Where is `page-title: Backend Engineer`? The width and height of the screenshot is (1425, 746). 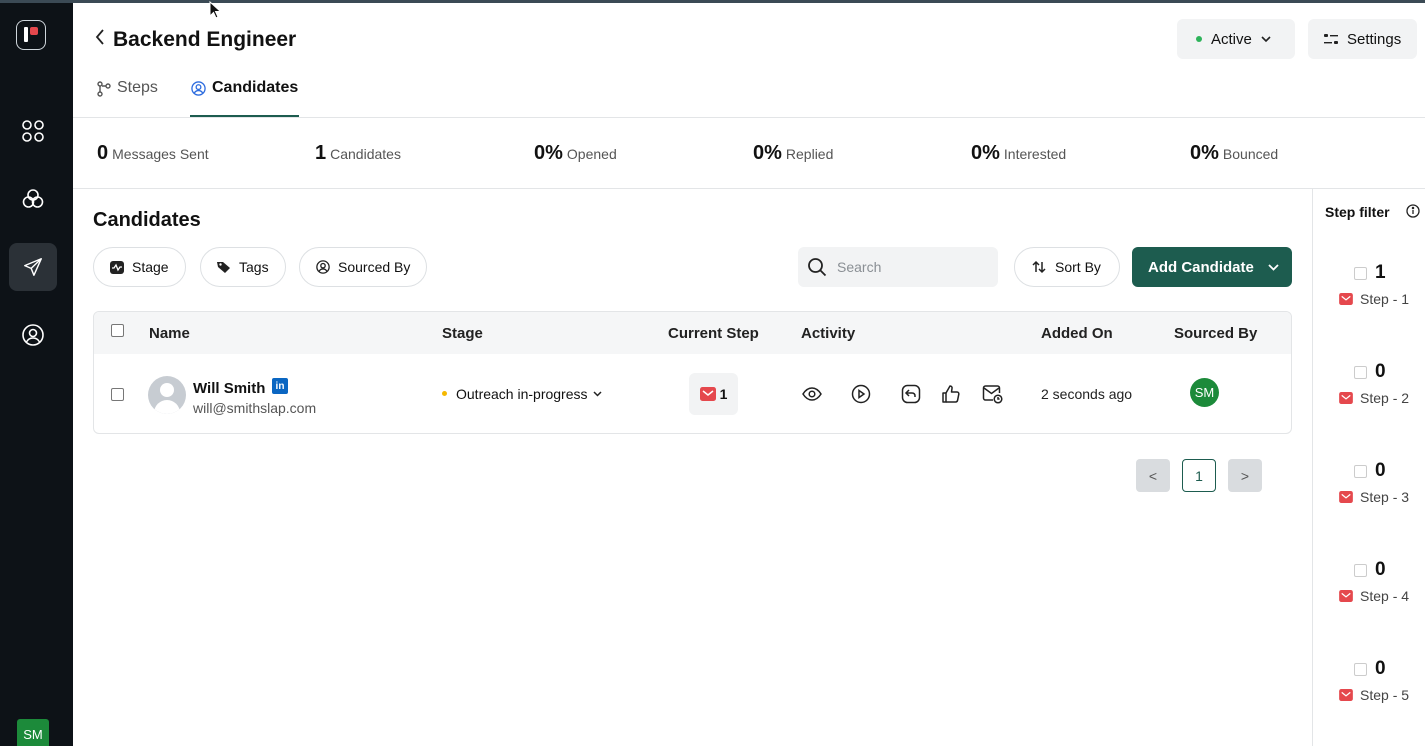 page-title: Backend Engineer is located at coordinates (205, 39).